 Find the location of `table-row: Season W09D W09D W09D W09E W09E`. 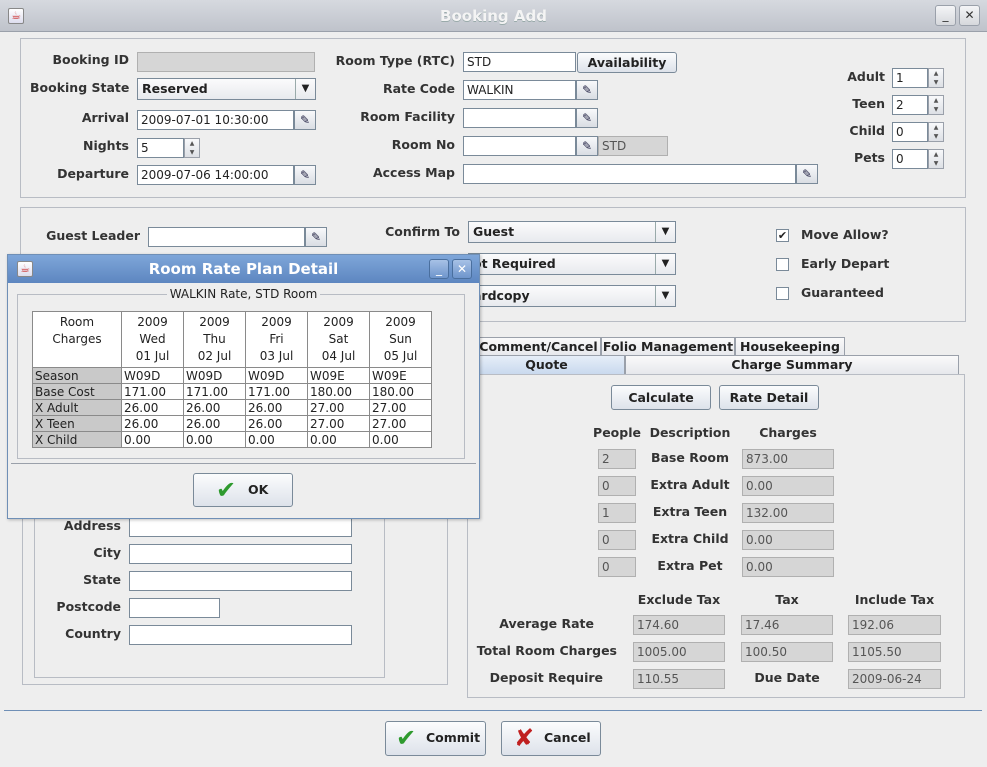

table-row: Season W09D W09D W09D W09E W09E is located at coordinates (232, 375).